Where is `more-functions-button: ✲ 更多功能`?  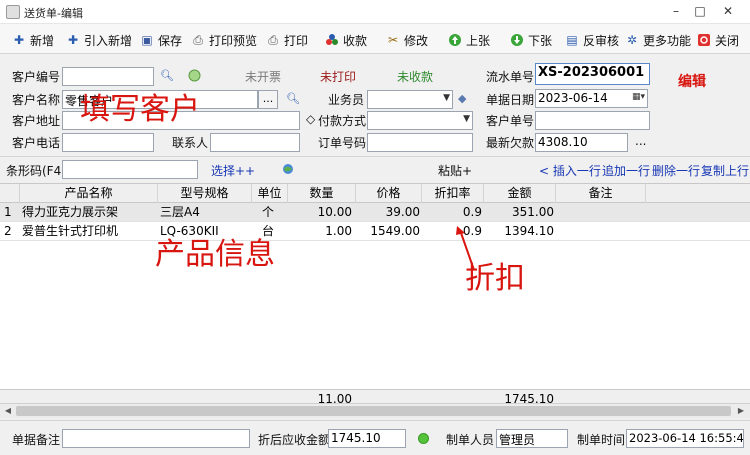 more-functions-button: ✲ 更多功能 is located at coordinates (658, 40).